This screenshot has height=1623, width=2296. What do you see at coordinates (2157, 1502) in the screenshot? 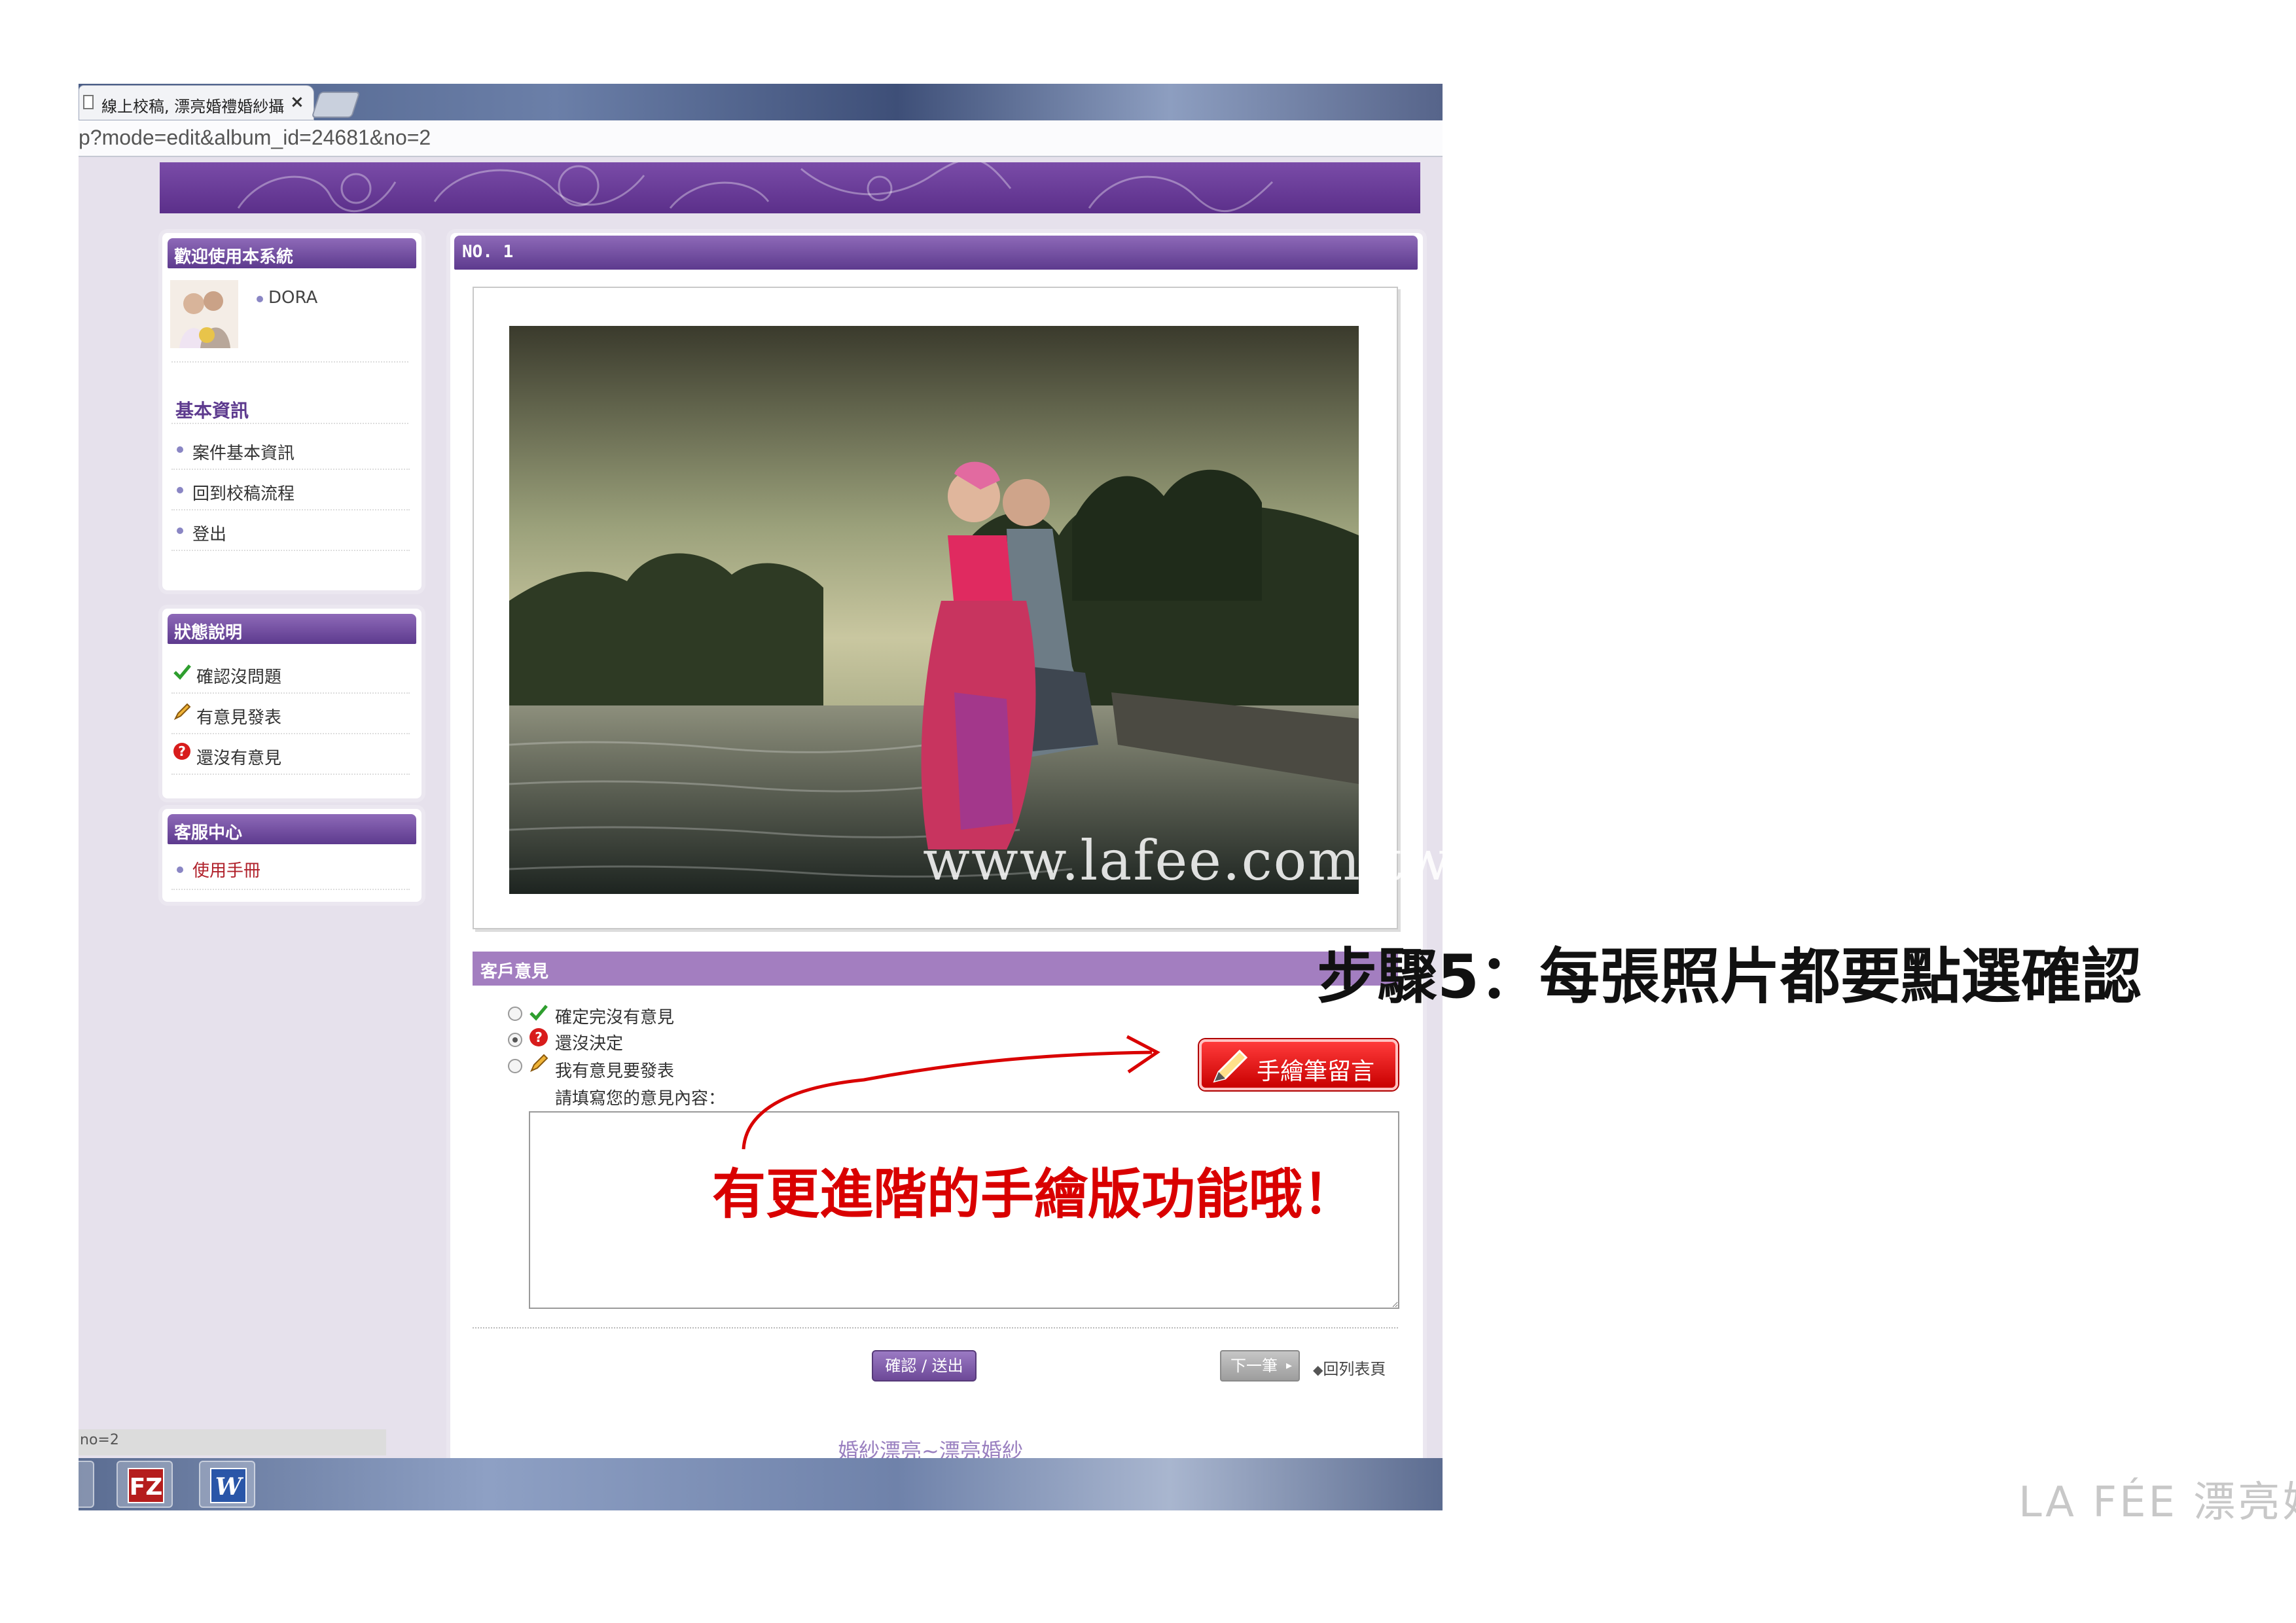
I see `brand-logo: LA FÉE 漂亮婚紗` at bounding box center [2157, 1502].